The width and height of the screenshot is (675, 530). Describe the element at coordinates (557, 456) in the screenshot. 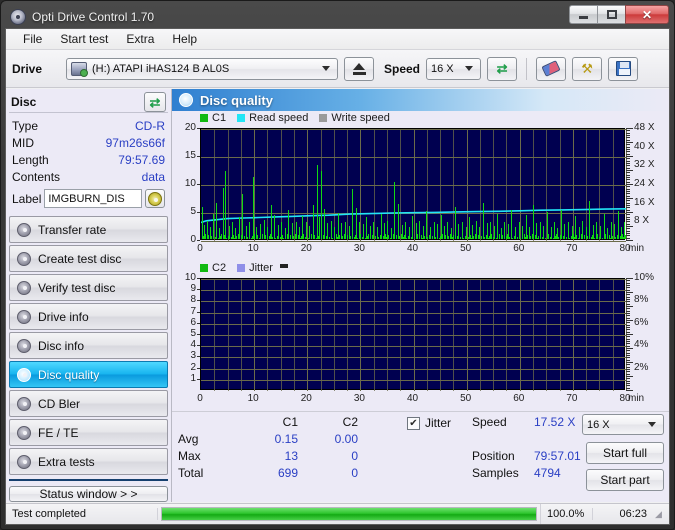

I see `stats-position-value: 79:57.01` at that location.